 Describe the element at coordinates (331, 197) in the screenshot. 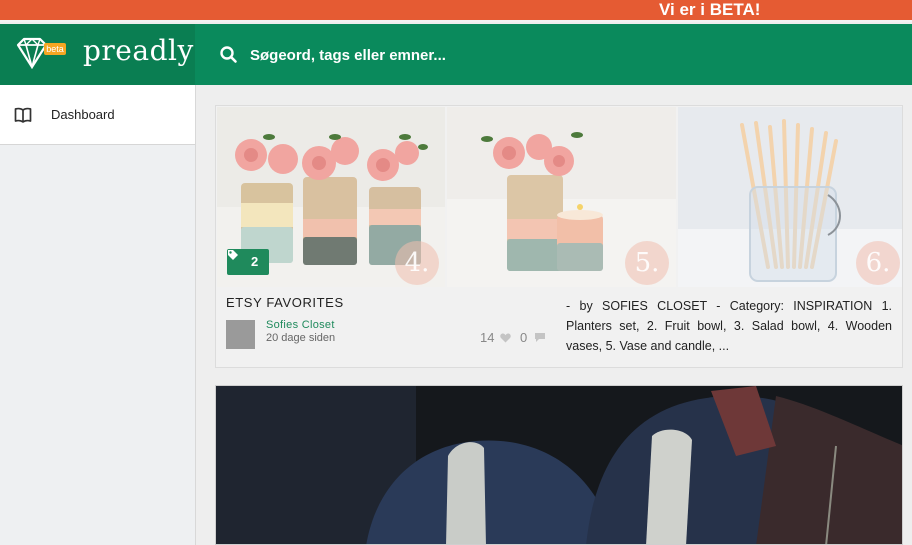

I see `collage-image-wooden-vases: 4. 2` at that location.